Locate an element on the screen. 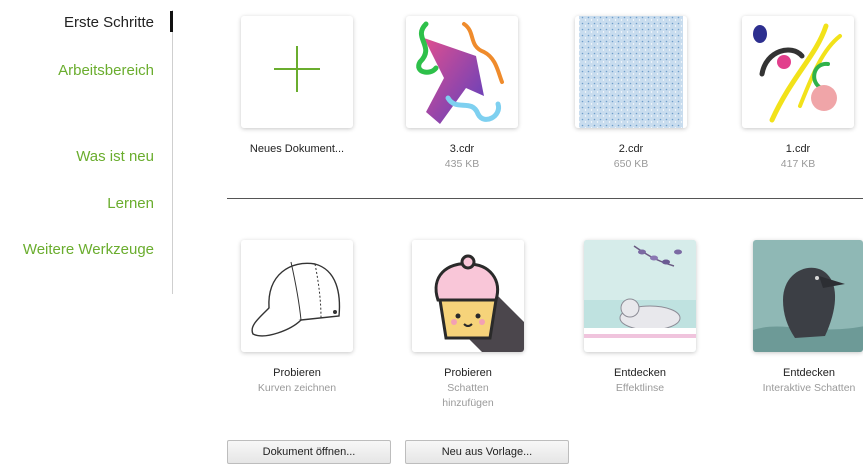 This screenshot has height=464, width=863. file-size: 650 KB is located at coordinates (631, 164).